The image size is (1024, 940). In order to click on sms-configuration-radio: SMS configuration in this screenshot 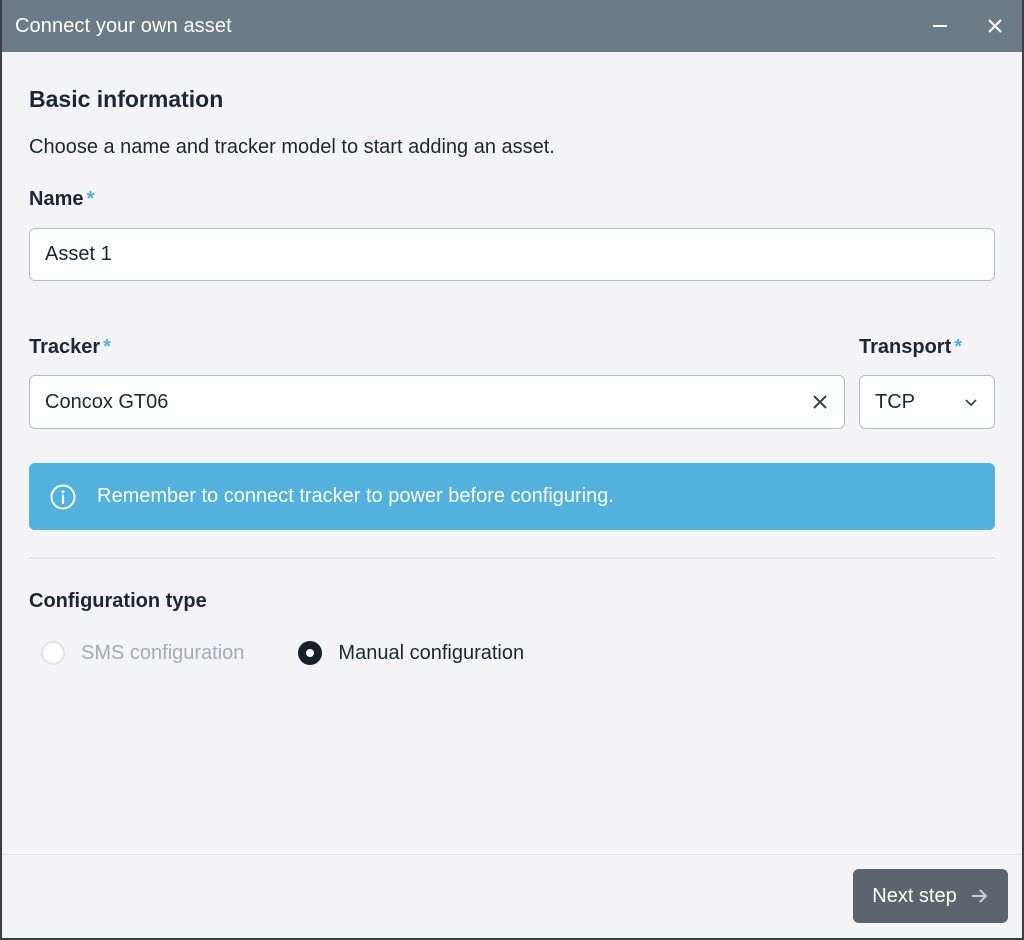, I will do `click(142, 653)`.